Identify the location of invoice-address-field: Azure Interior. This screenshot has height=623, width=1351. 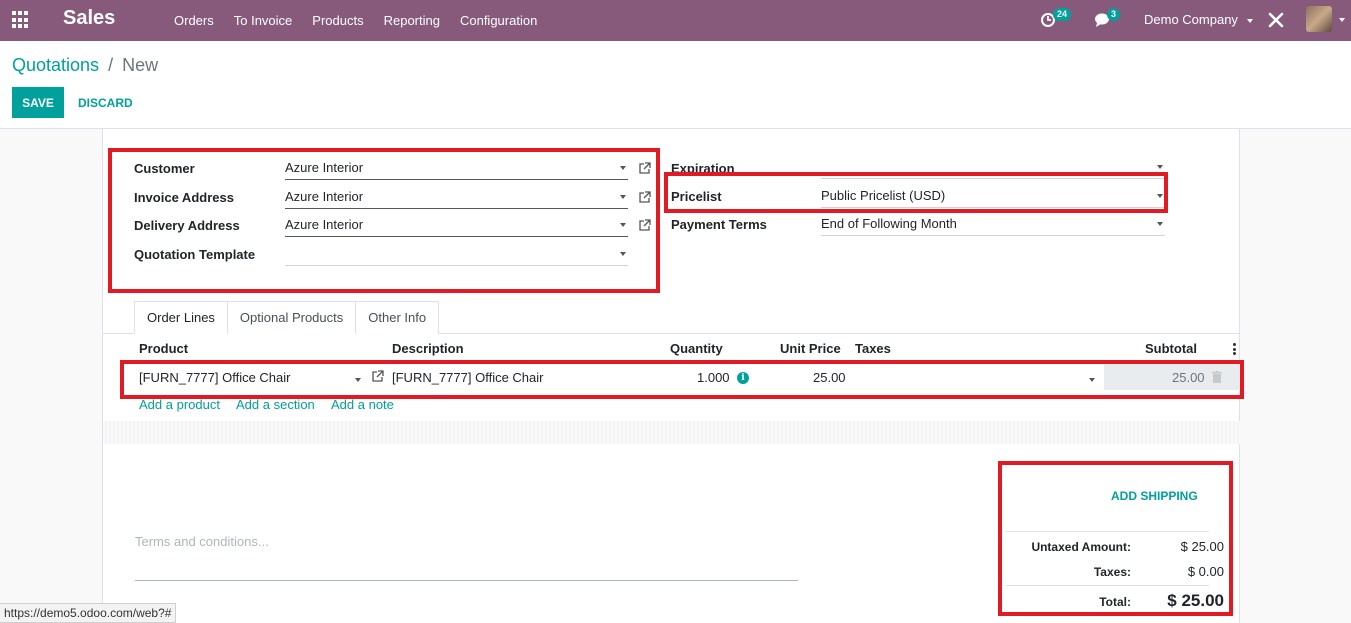
(456, 198).